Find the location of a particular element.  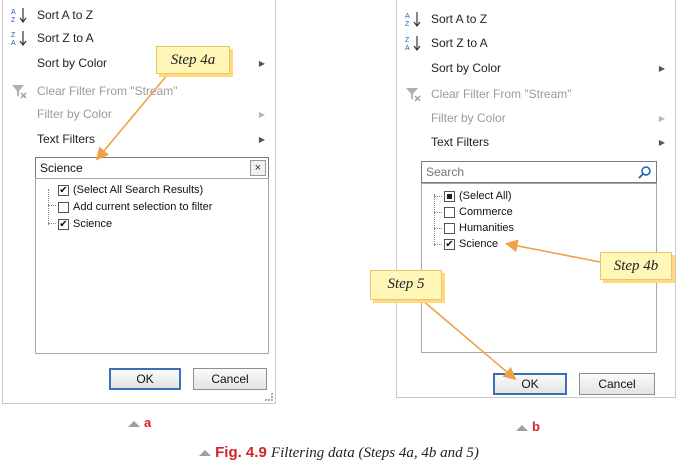

list-item-label: Commerce is located at coordinates (486, 212).